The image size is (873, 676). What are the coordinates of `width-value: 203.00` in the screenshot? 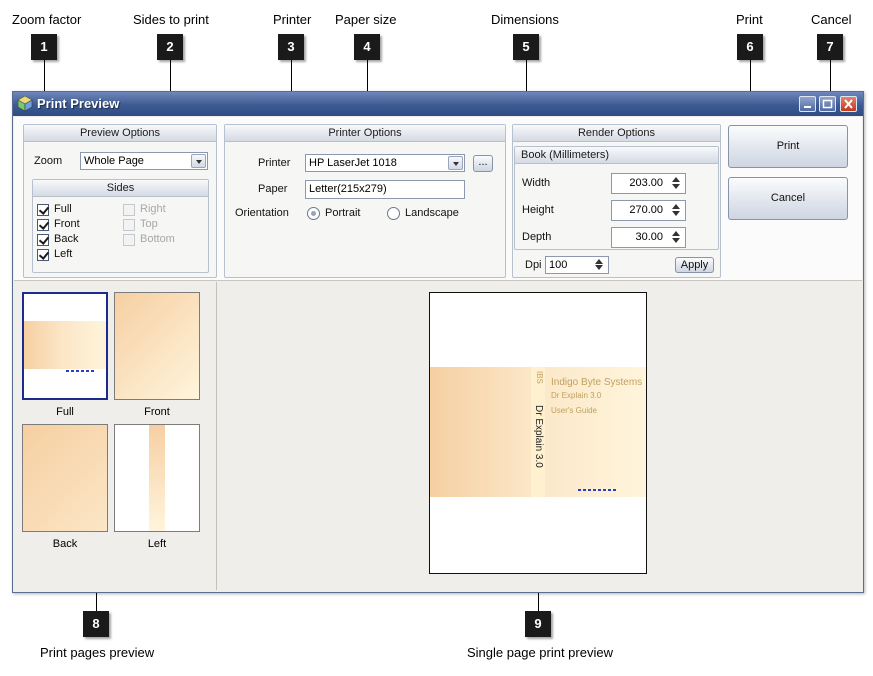 It's located at (646, 183).